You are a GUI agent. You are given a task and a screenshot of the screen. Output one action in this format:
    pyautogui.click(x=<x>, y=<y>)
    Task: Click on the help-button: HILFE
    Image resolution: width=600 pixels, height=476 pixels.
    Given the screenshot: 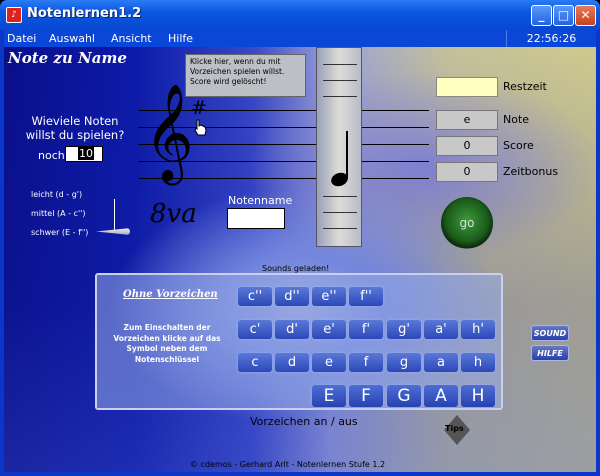 What is the action you would take?
    pyautogui.click(x=550, y=353)
    